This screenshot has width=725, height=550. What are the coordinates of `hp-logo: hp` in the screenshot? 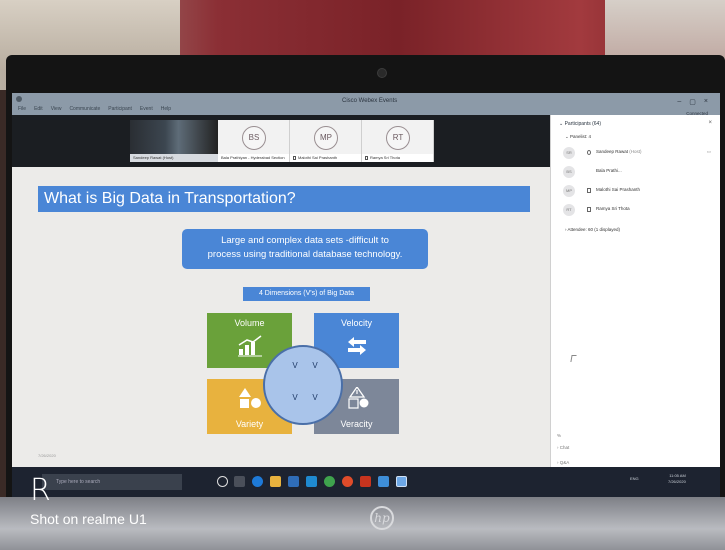 It's located at (382, 518).